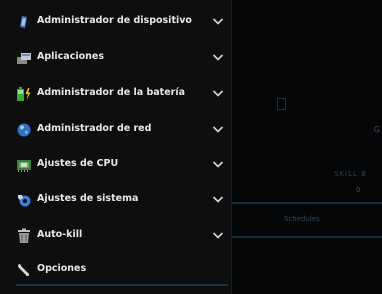 Image resolution: width=382 pixels, height=294 pixels. What do you see at coordinates (116, 58) in the screenshot?
I see `drawer-item-applications: Aplicaciones` at bounding box center [116, 58].